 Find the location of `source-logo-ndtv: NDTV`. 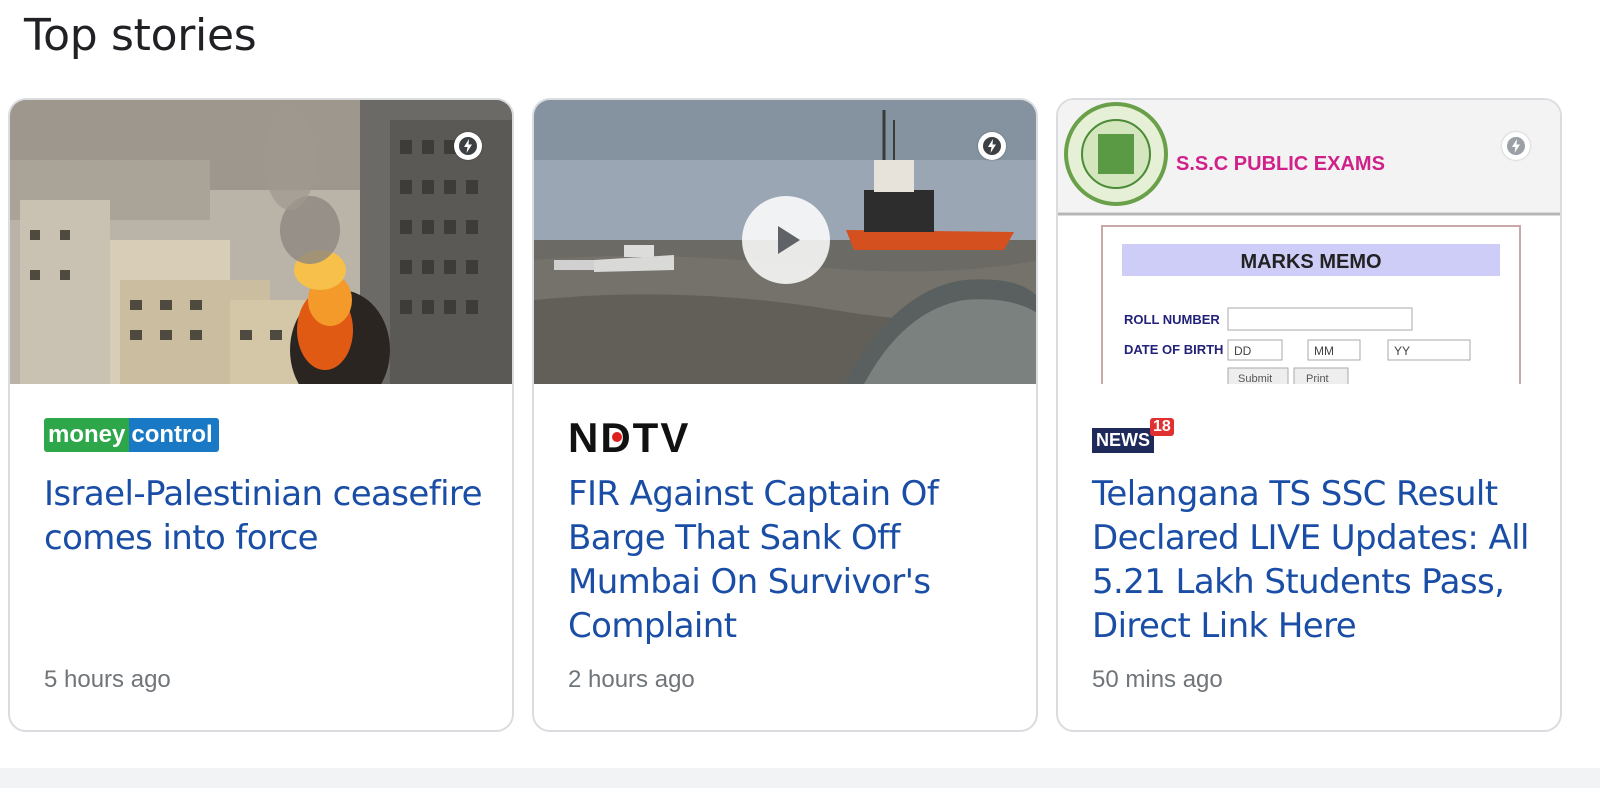

source-logo-ndtv: NDTV is located at coordinates (629, 437).